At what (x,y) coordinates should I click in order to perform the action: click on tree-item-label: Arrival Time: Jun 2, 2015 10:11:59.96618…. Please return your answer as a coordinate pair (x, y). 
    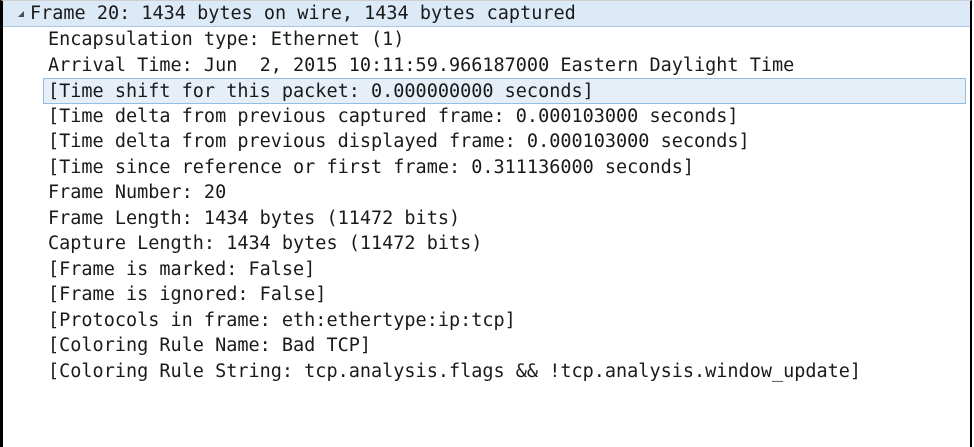
    Looking at the image, I should click on (421, 65).